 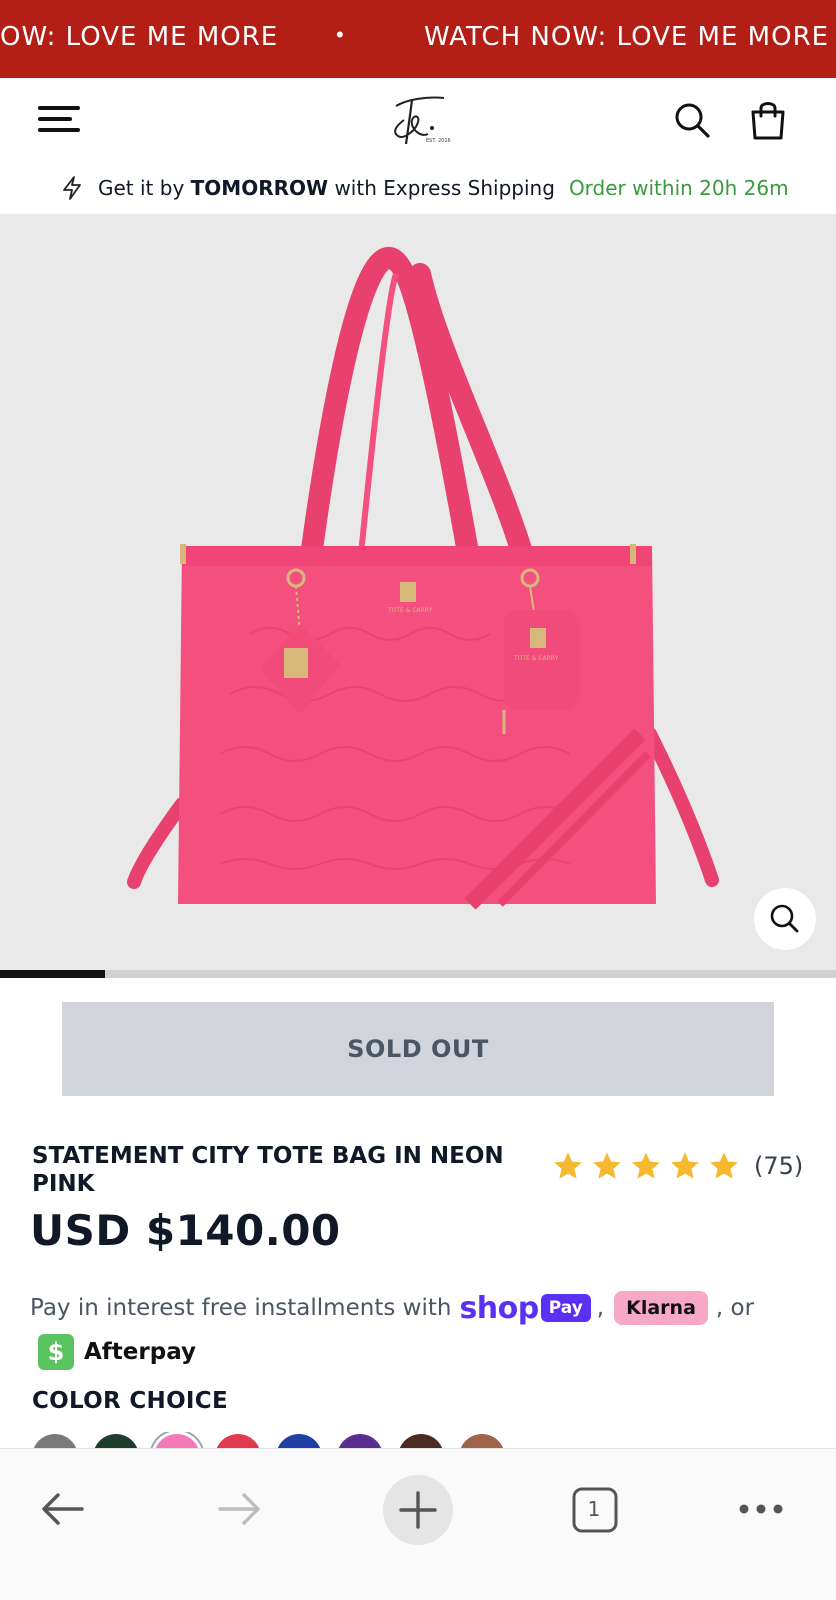 What do you see at coordinates (62, 1509) in the screenshot?
I see `back-arrow-icon` at bounding box center [62, 1509].